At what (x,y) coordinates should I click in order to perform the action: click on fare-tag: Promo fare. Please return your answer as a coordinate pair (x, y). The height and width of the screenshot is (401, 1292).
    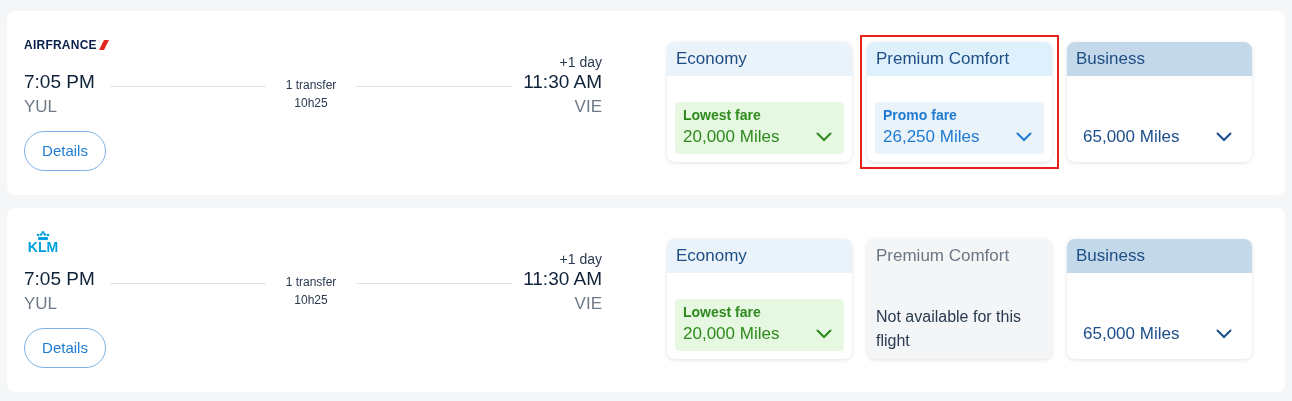
    Looking at the image, I should click on (959, 115).